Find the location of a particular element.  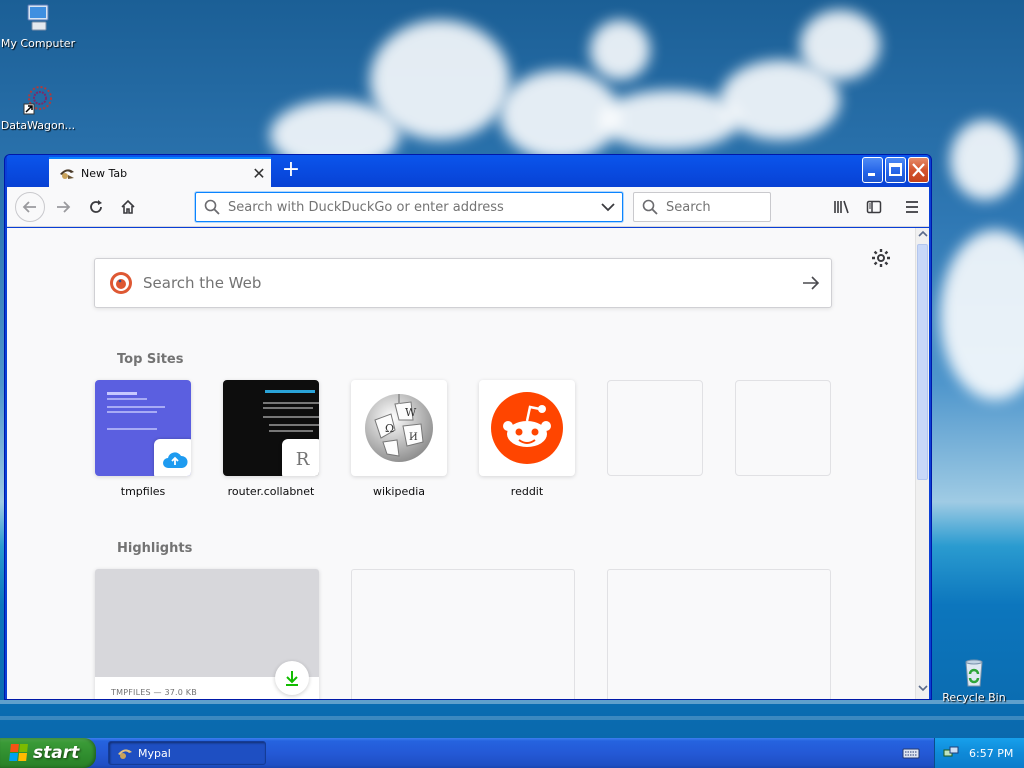

home-button is located at coordinates (128, 207).